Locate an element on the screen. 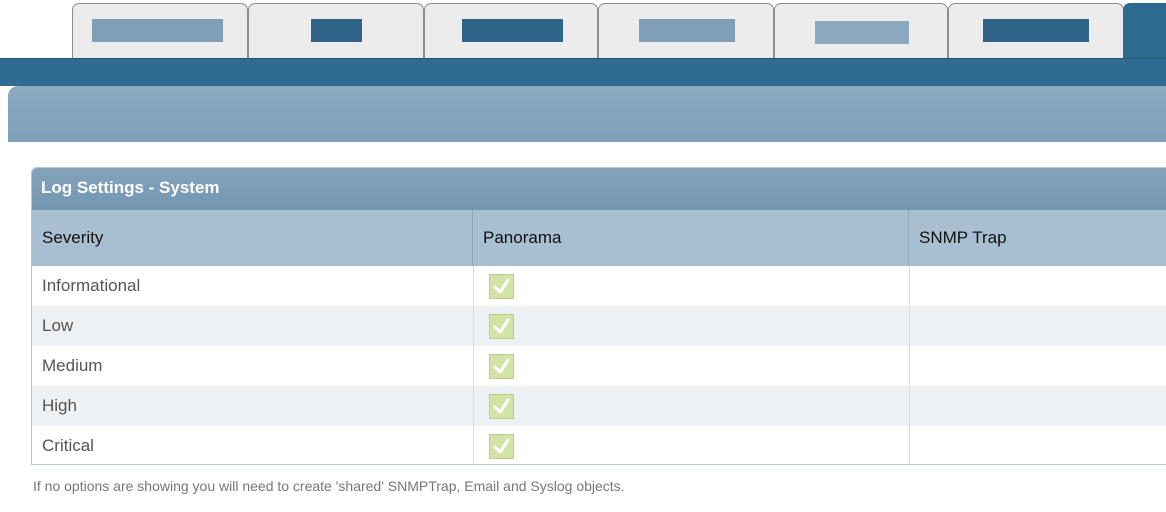 The image size is (1166, 512). tab-active is located at coordinates (1144, 33).